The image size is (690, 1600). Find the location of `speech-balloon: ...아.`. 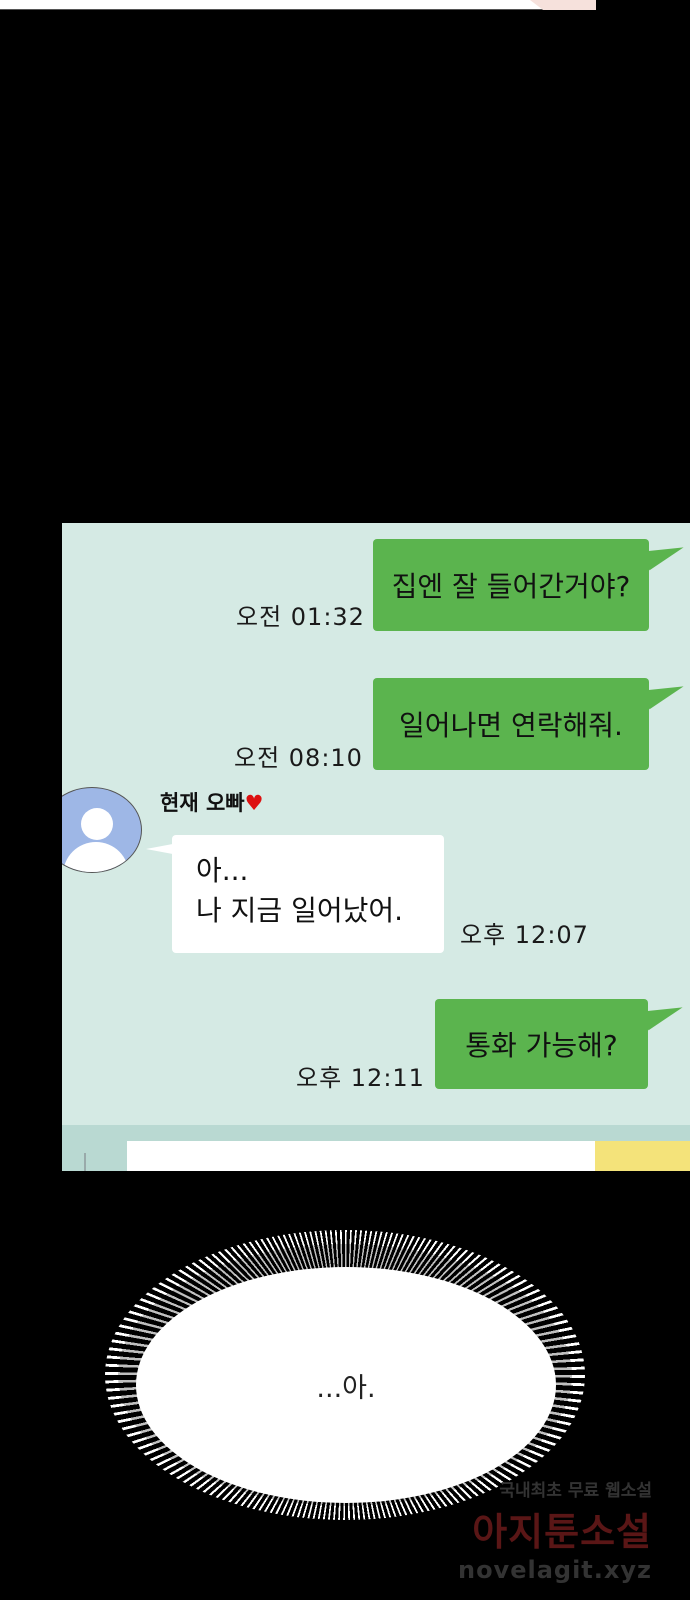

speech-balloon: ...아. is located at coordinates (346, 1385).